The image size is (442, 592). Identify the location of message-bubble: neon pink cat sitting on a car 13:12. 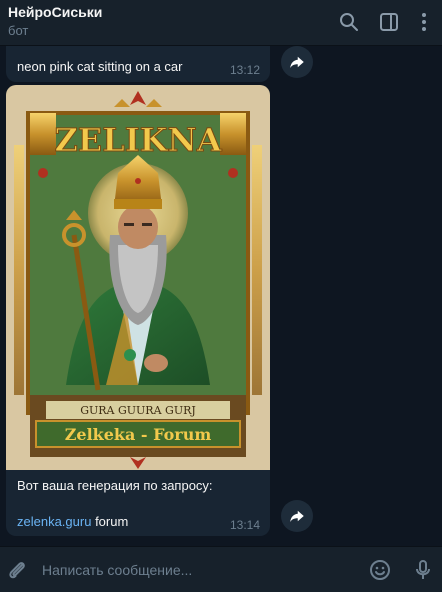
(138, 64).